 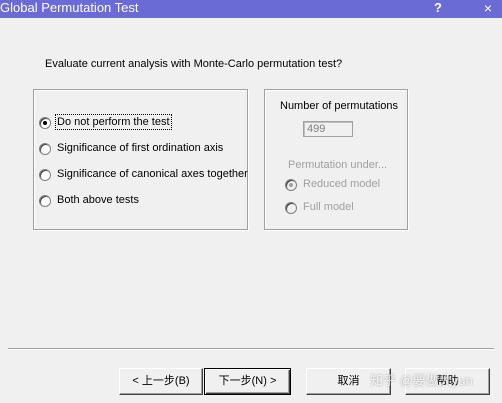 What do you see at coordinates (98, 200) in the screenshot?
I see `radio-label: Both above tests` at bounding box center [98, 200].